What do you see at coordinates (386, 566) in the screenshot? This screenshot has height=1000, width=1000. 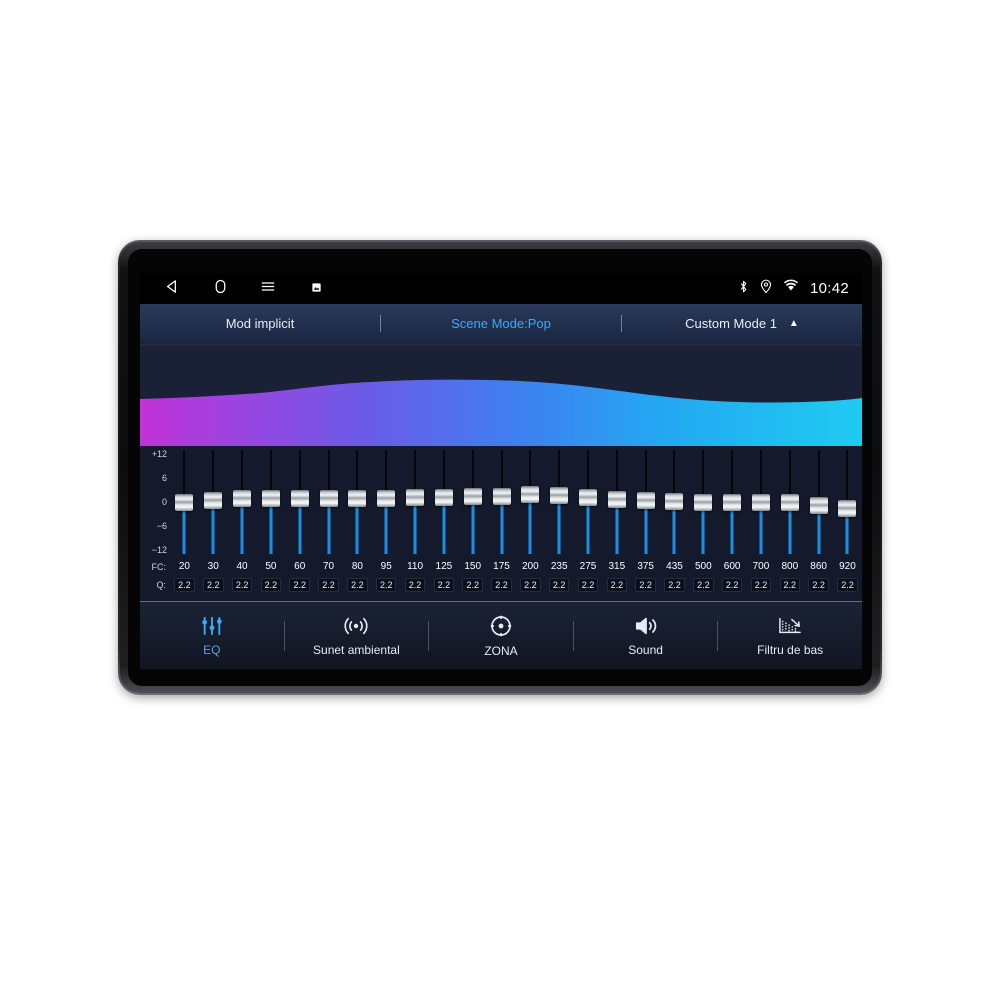 I see `fc-value: 95` at bounding box center [386, 566].